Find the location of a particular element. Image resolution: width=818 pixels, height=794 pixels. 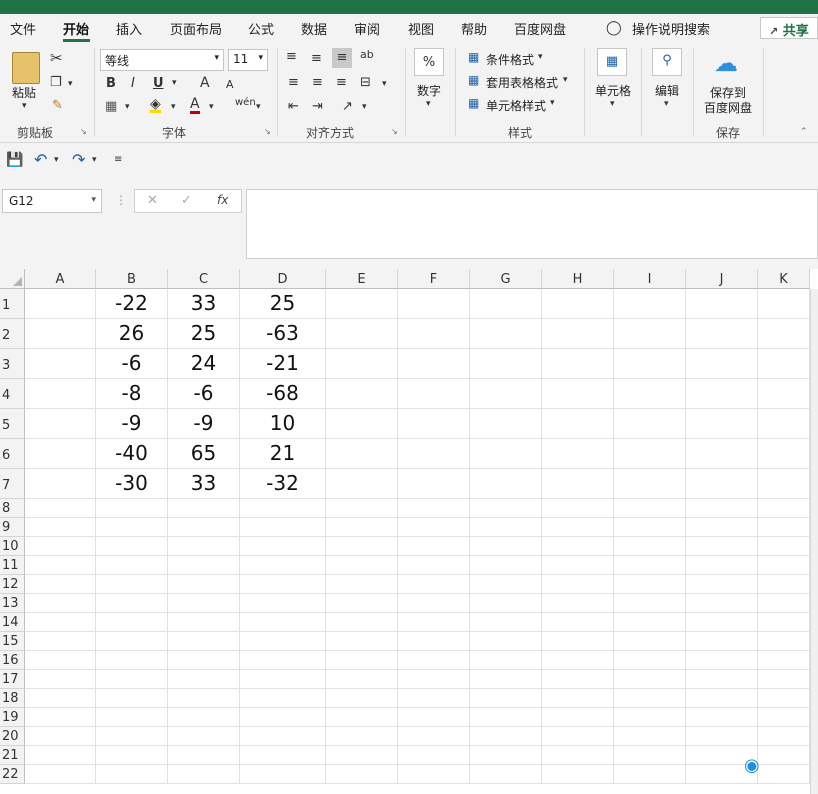

cell-k7 is located at coordinates (784, 484).